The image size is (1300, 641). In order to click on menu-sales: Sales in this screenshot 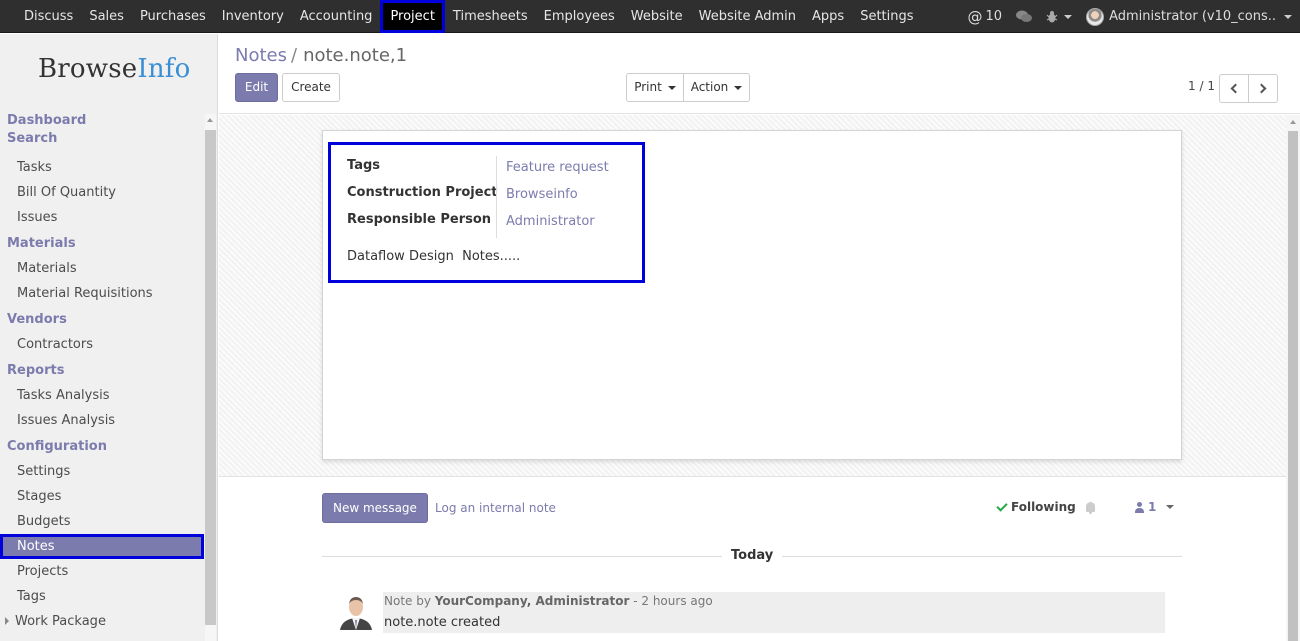, I will do `click(106, 16)`.